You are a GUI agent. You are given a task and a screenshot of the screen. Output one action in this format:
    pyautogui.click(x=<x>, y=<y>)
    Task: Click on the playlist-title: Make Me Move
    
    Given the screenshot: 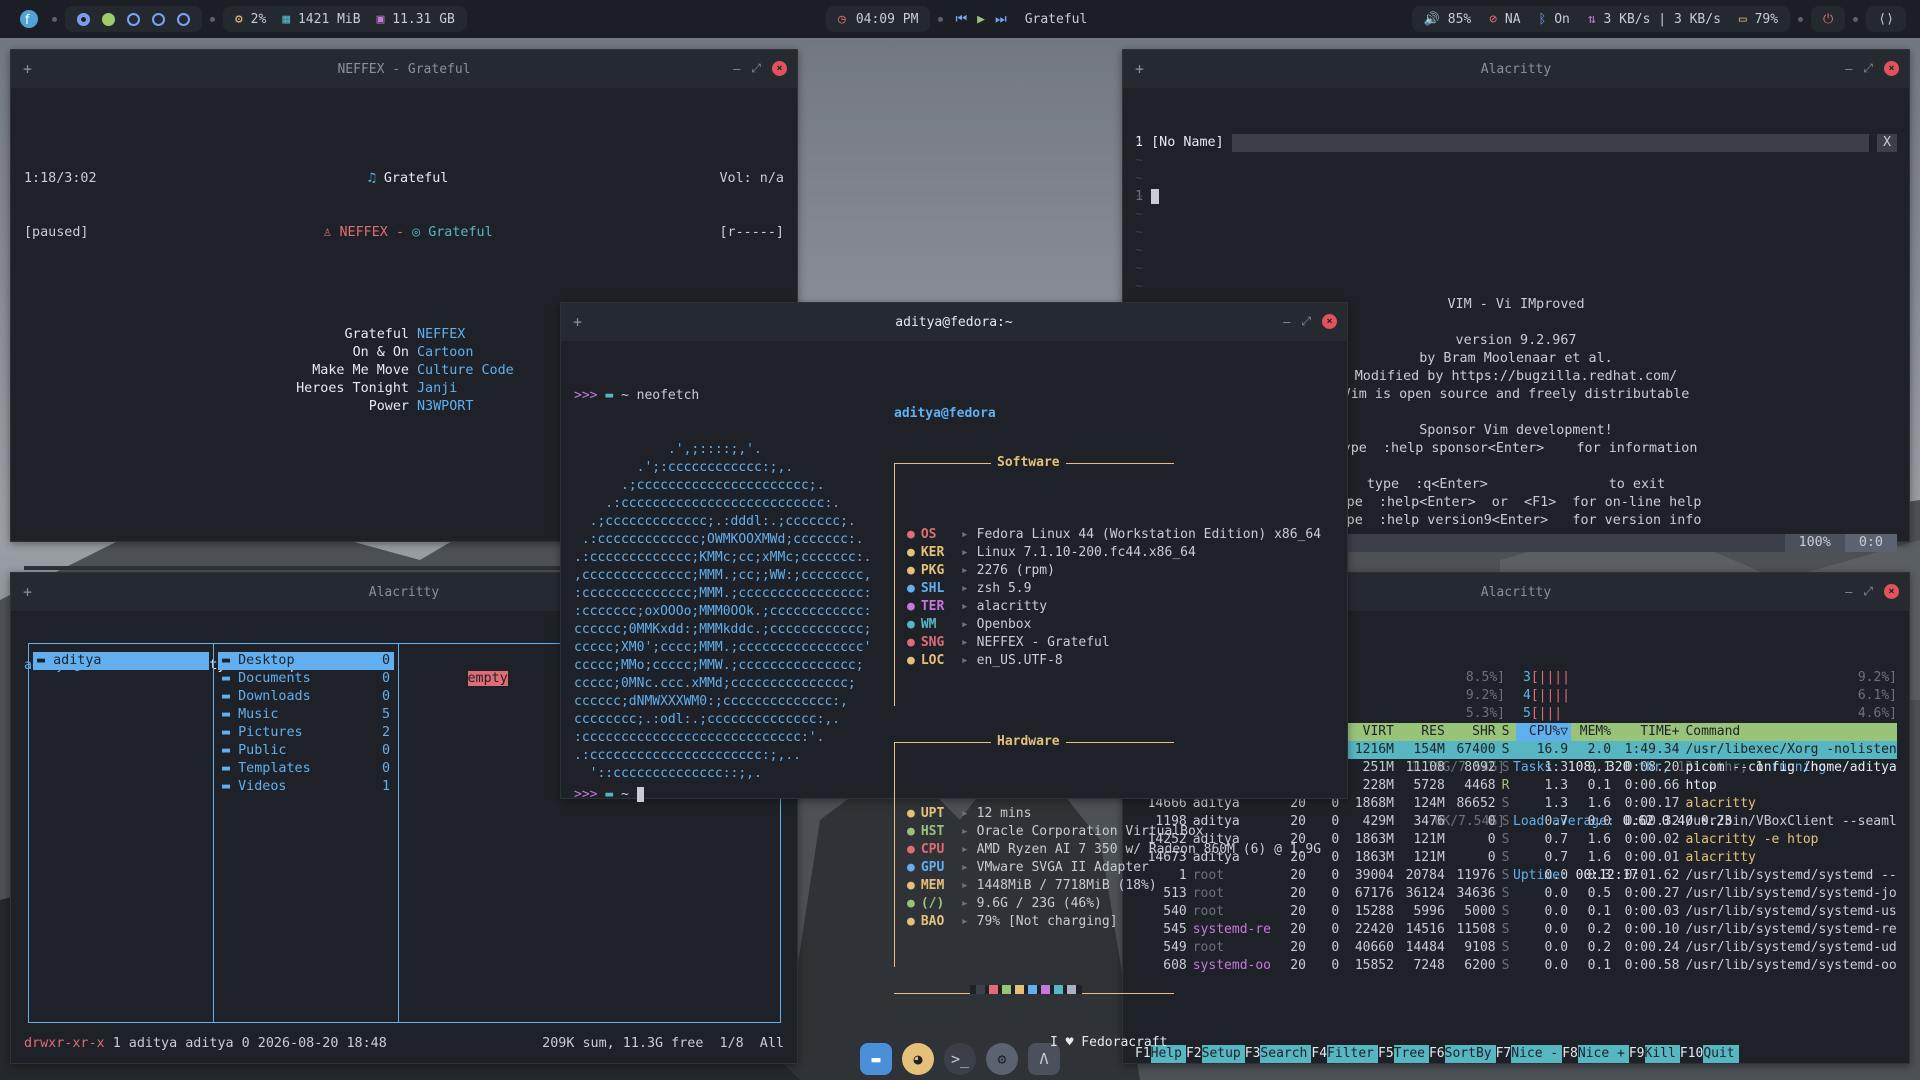 What is the action you would take?
    pyautogui.click(x=360, y=370)
    